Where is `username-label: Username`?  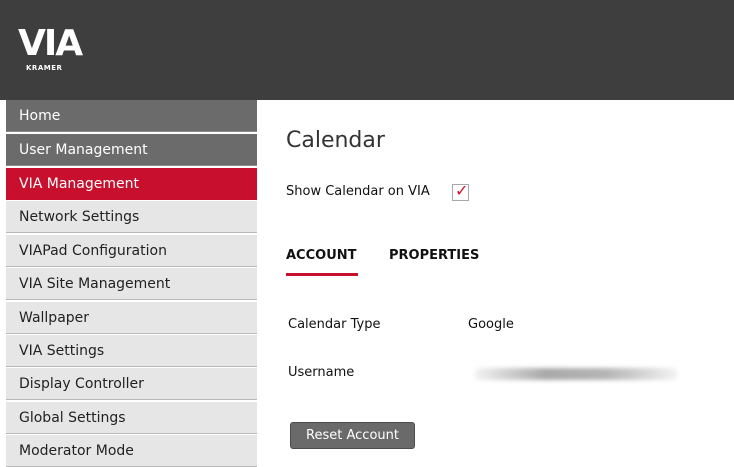
username-label: Username is located at coordinates (321, 372).